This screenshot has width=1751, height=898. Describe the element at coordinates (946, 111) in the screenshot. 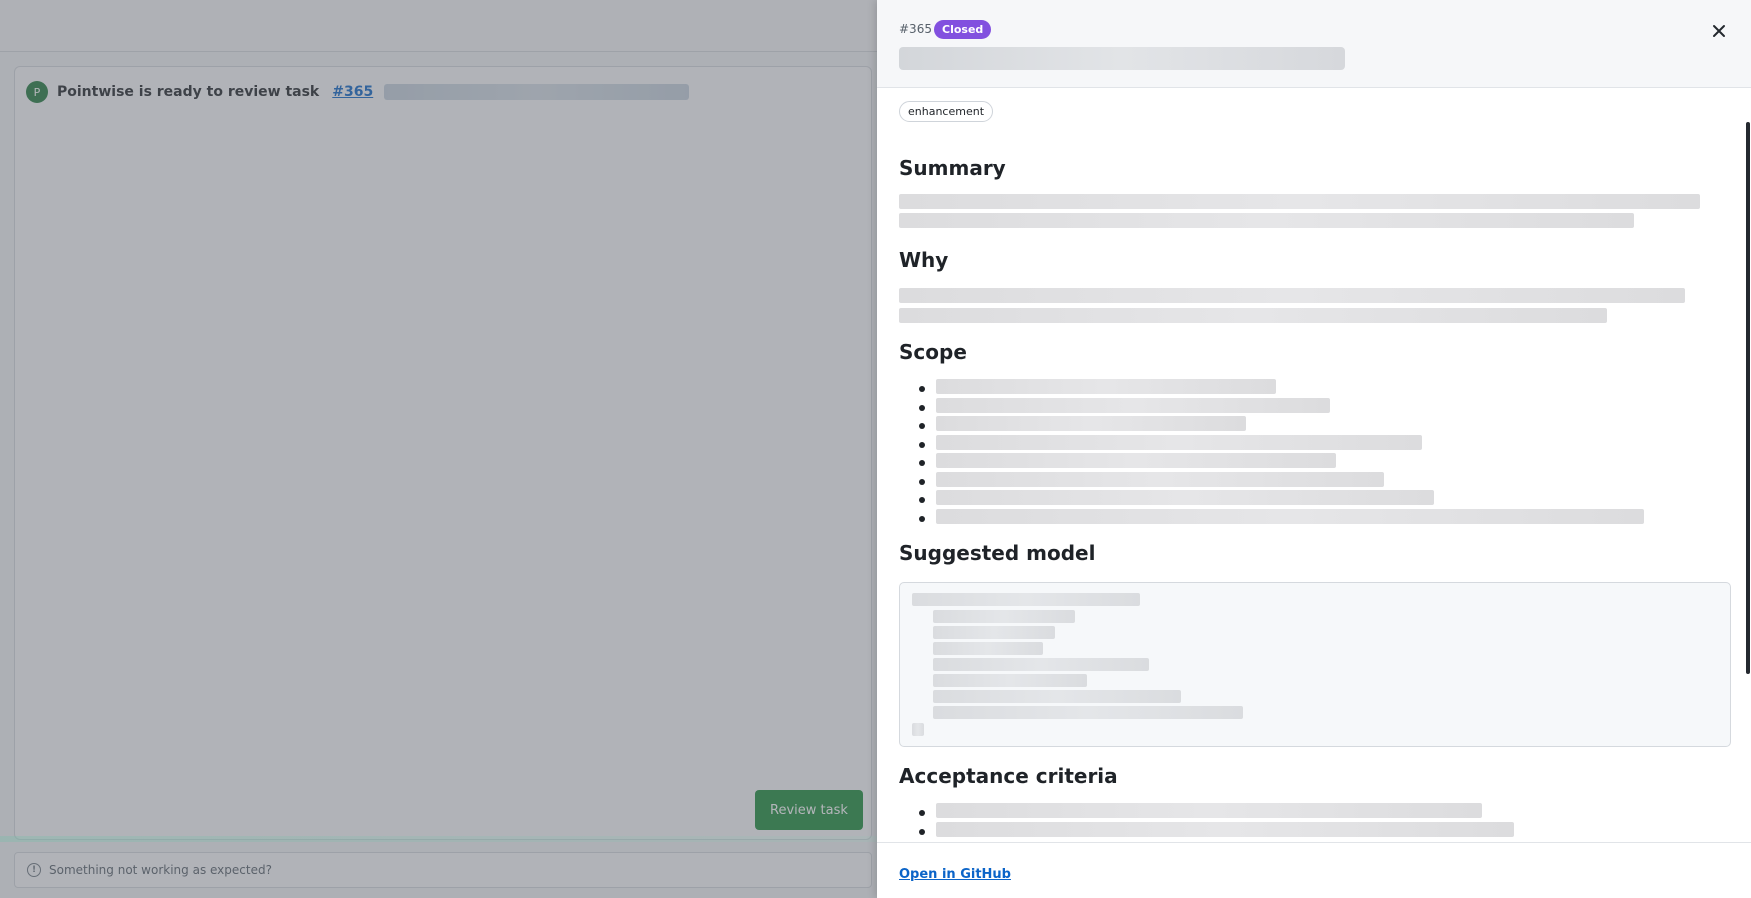

I see `label-chip: enhancement` at that location.